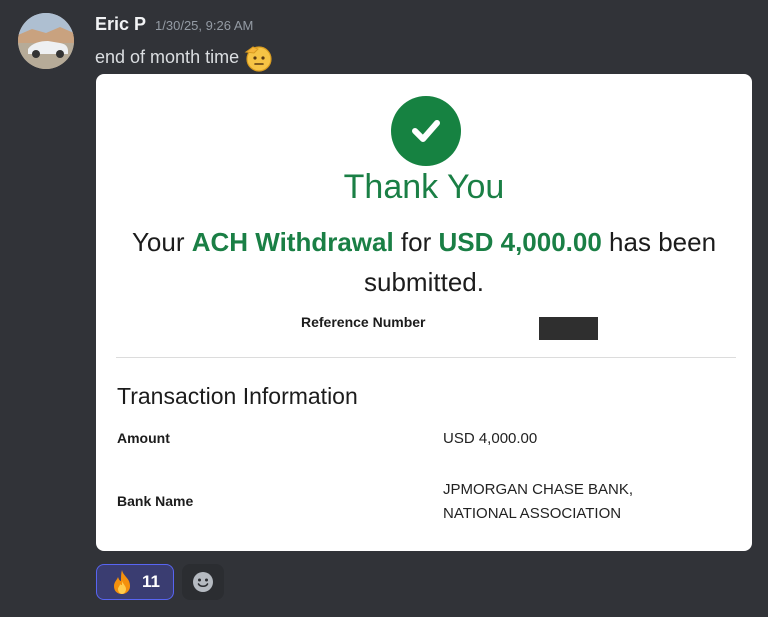 The height and width of the screenshot is (617, 768). Describe the element at coordinates (568, 328) in the screenshot. I see `reference-number-redacted` at that location.